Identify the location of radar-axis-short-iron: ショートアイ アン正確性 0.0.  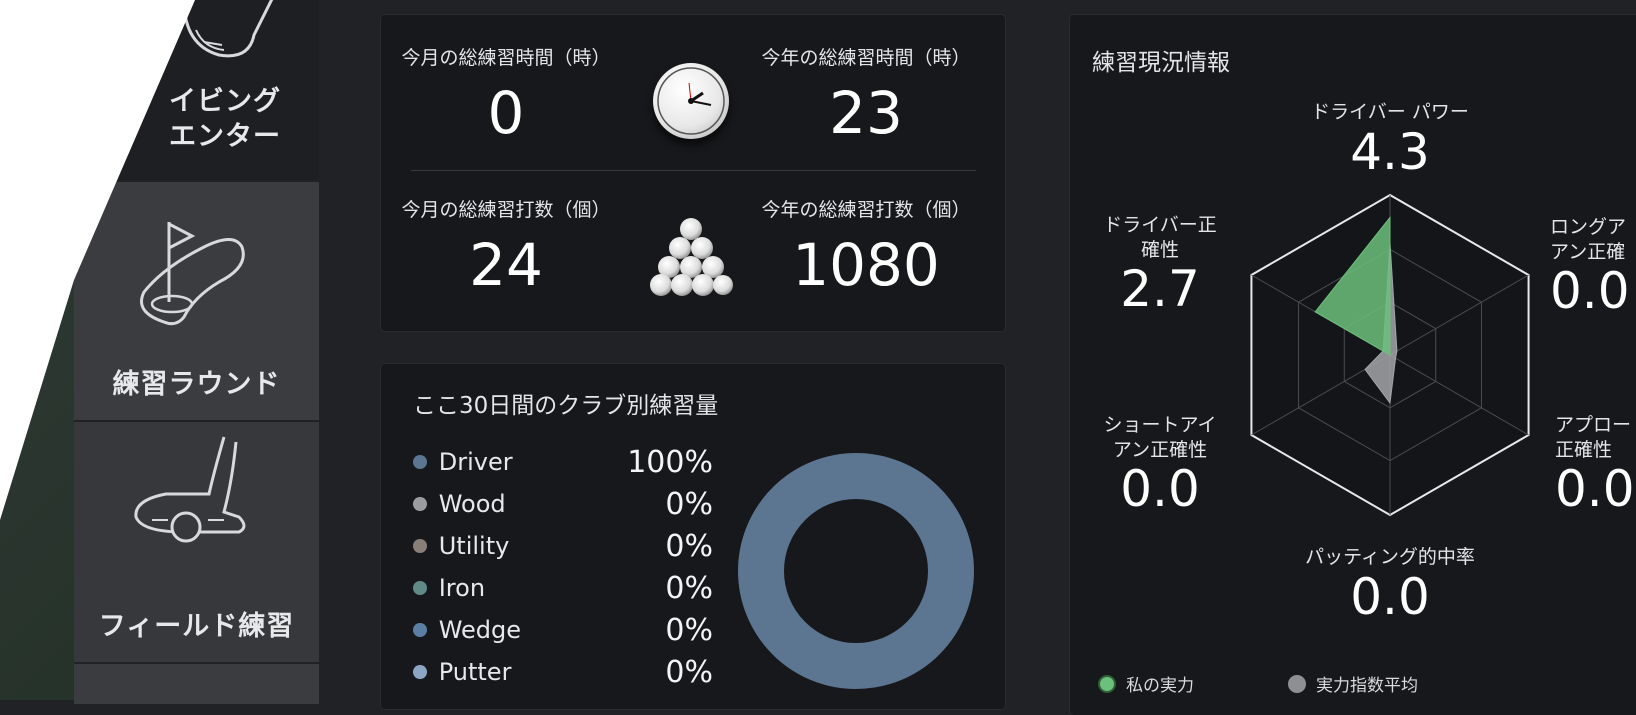
(1160, 465).